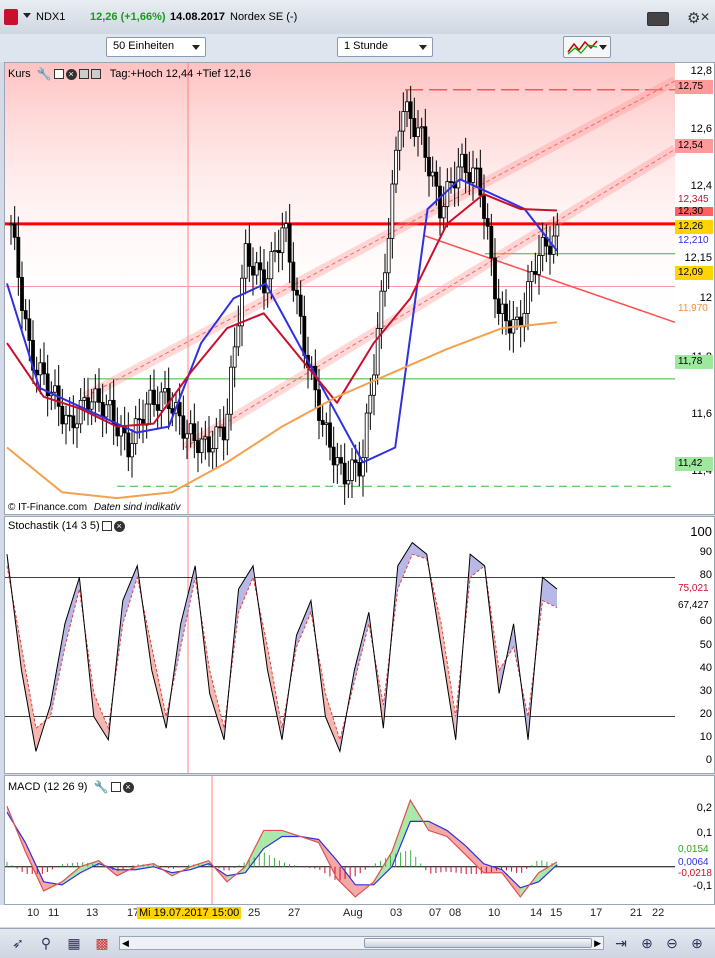 This screenshot has height=958, width=715. What do you see at coordinates (361, 943) in the screenshot?
I see `horizontal-scrollbar: ◀ ▶` at bounding box center [361, 943].